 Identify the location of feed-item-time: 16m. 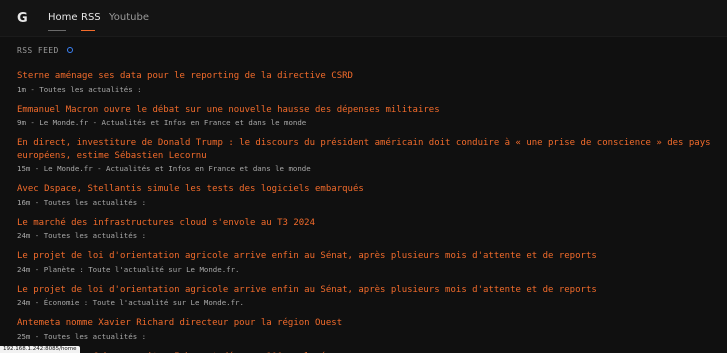
(24, 202).